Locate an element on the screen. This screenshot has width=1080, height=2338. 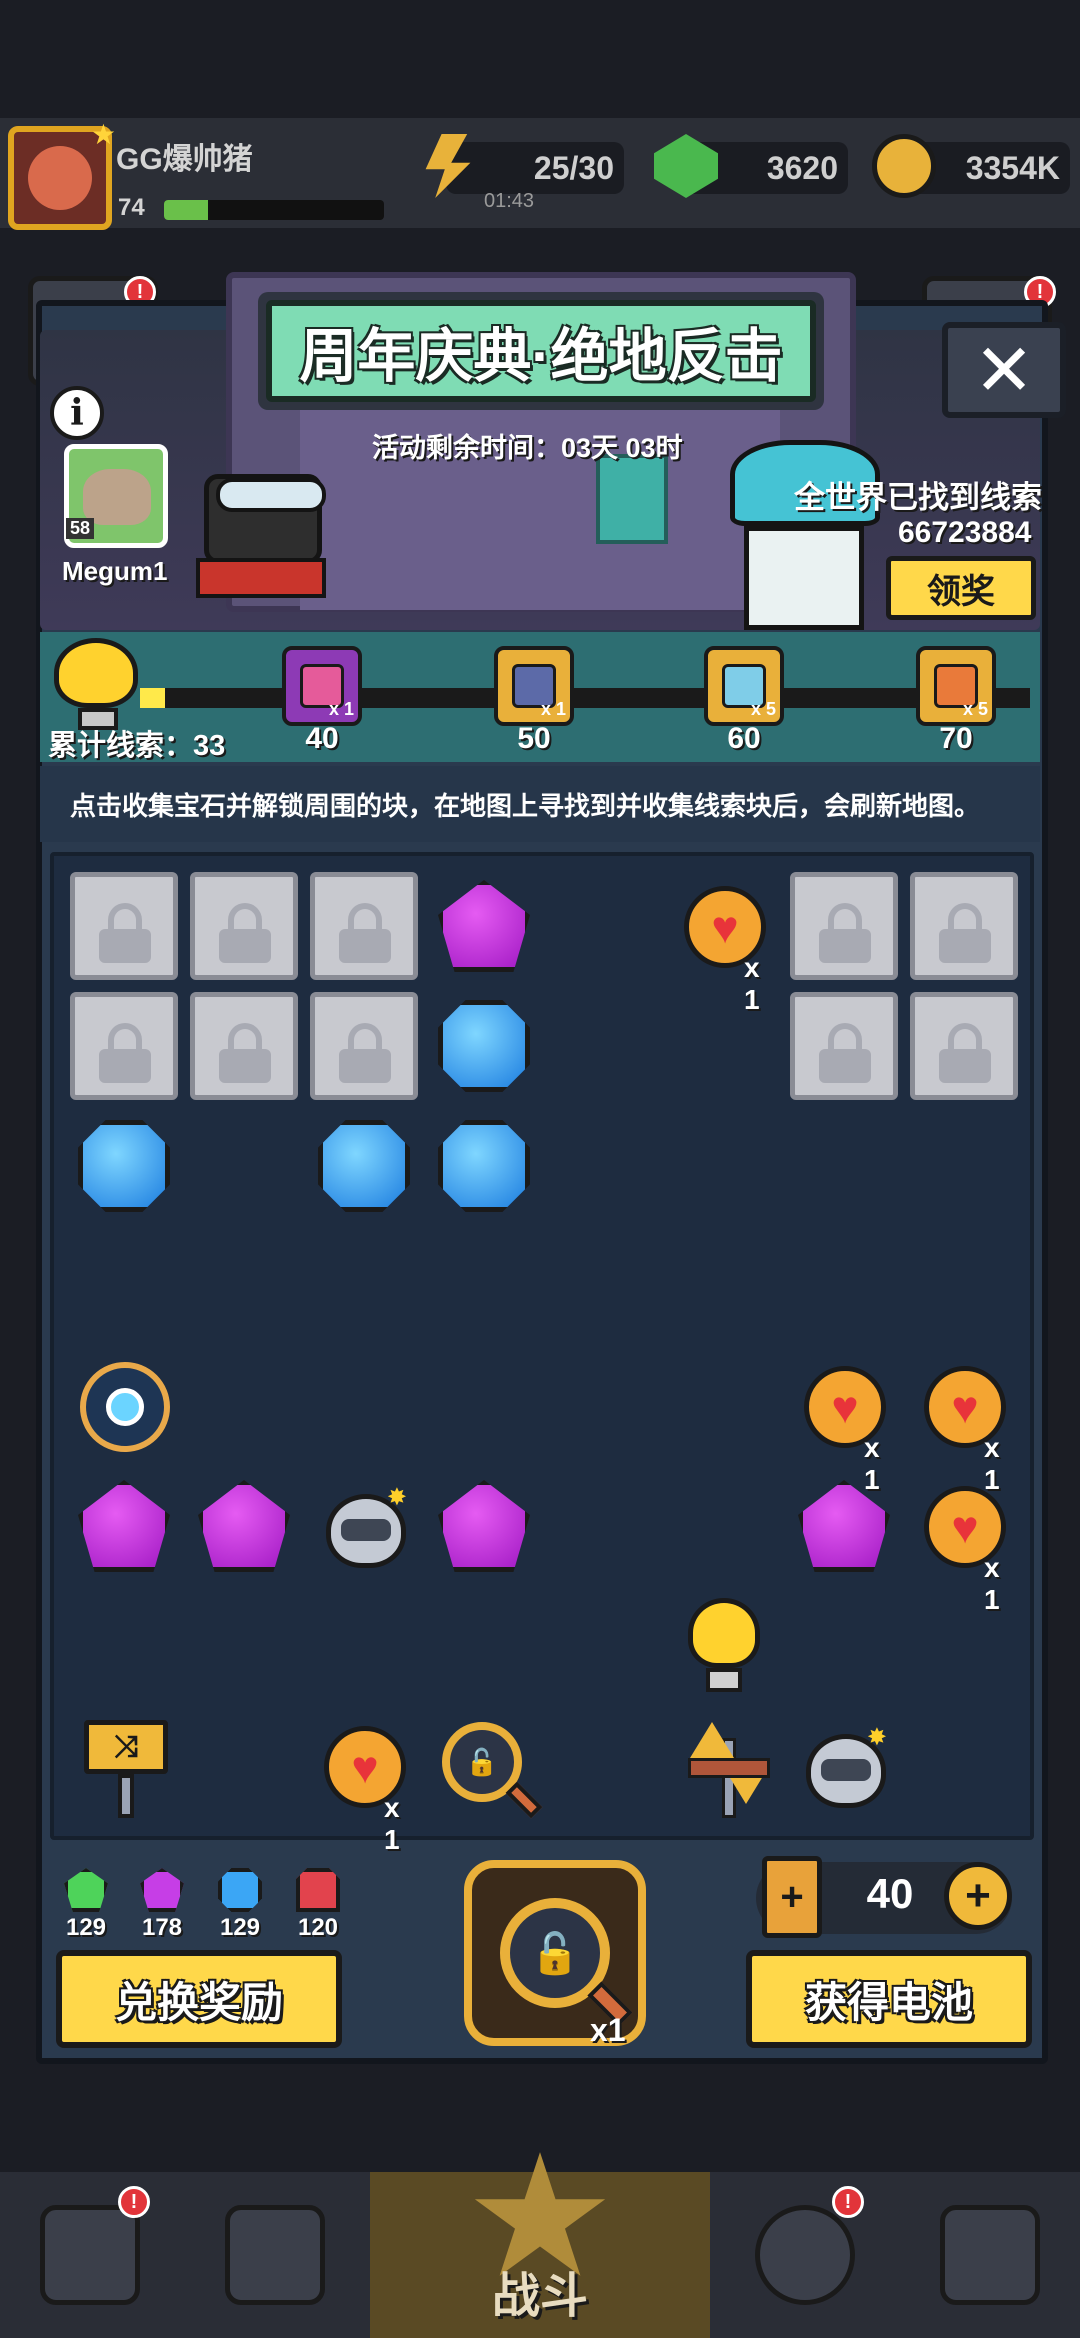
shuffle-sign-icon: ⤨ is located at coordinates (126, 1770).